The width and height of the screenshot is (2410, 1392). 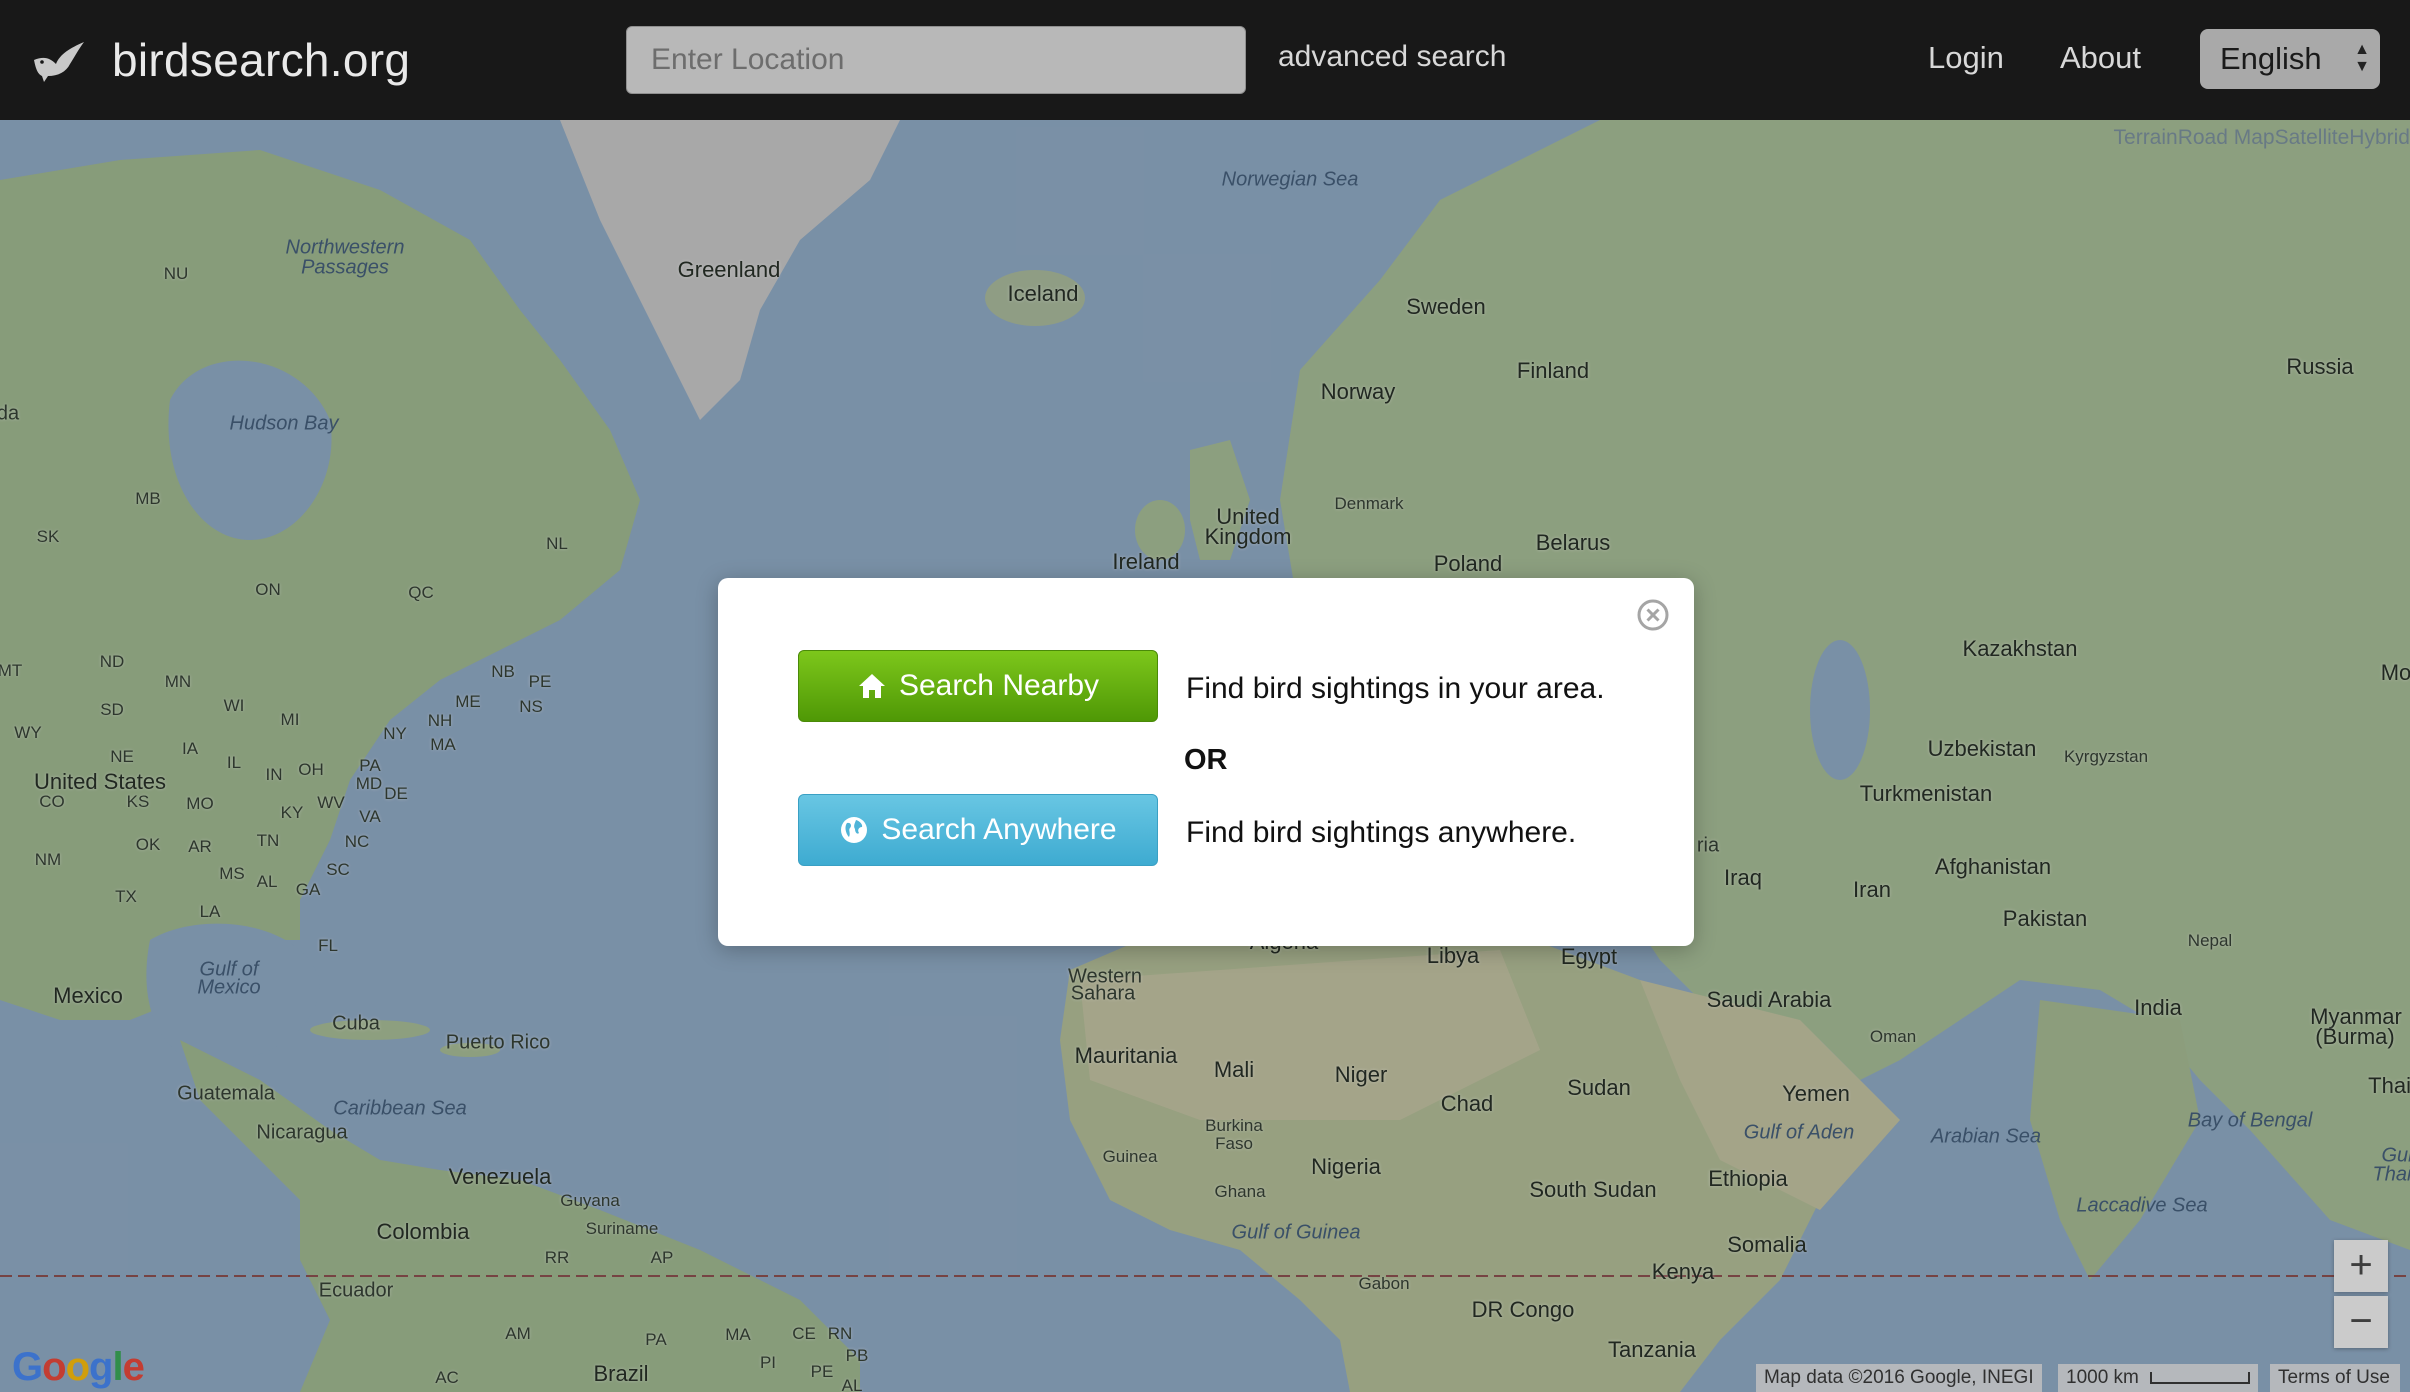 What do you see at coordinates (1653, 615) in the screenshot?
I see `close-icon` at bounding box center [1653, 615].